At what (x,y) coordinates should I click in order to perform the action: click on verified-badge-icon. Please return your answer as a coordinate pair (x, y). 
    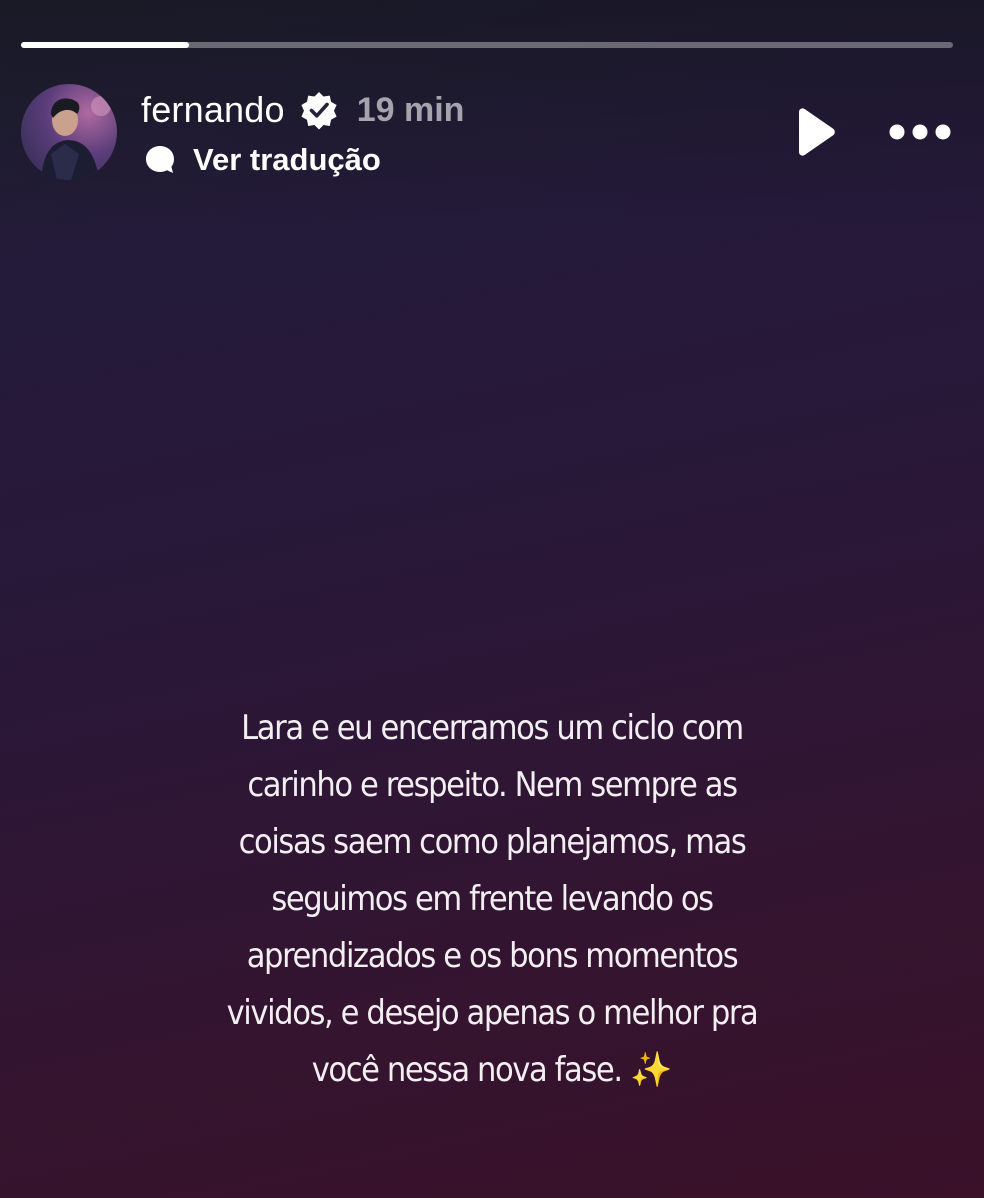
    Looking at the image, I should click on (319, 110).